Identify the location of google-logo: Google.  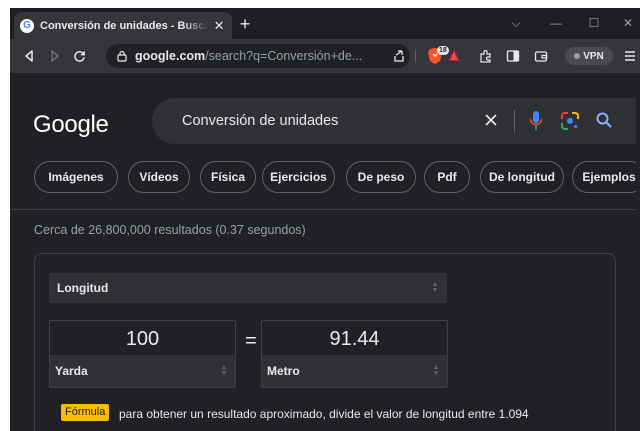
(71, 125).